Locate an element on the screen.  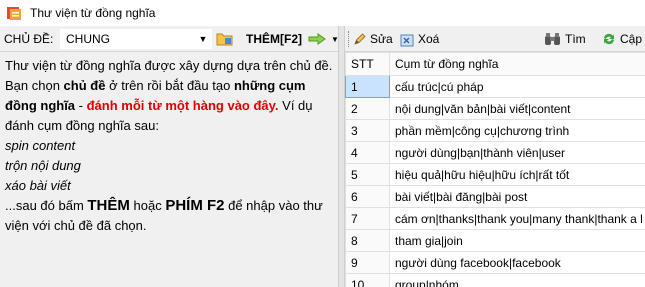
table-row: 2 nội dung|văn bản|bài viết|content is located at coordinates (495, 108).